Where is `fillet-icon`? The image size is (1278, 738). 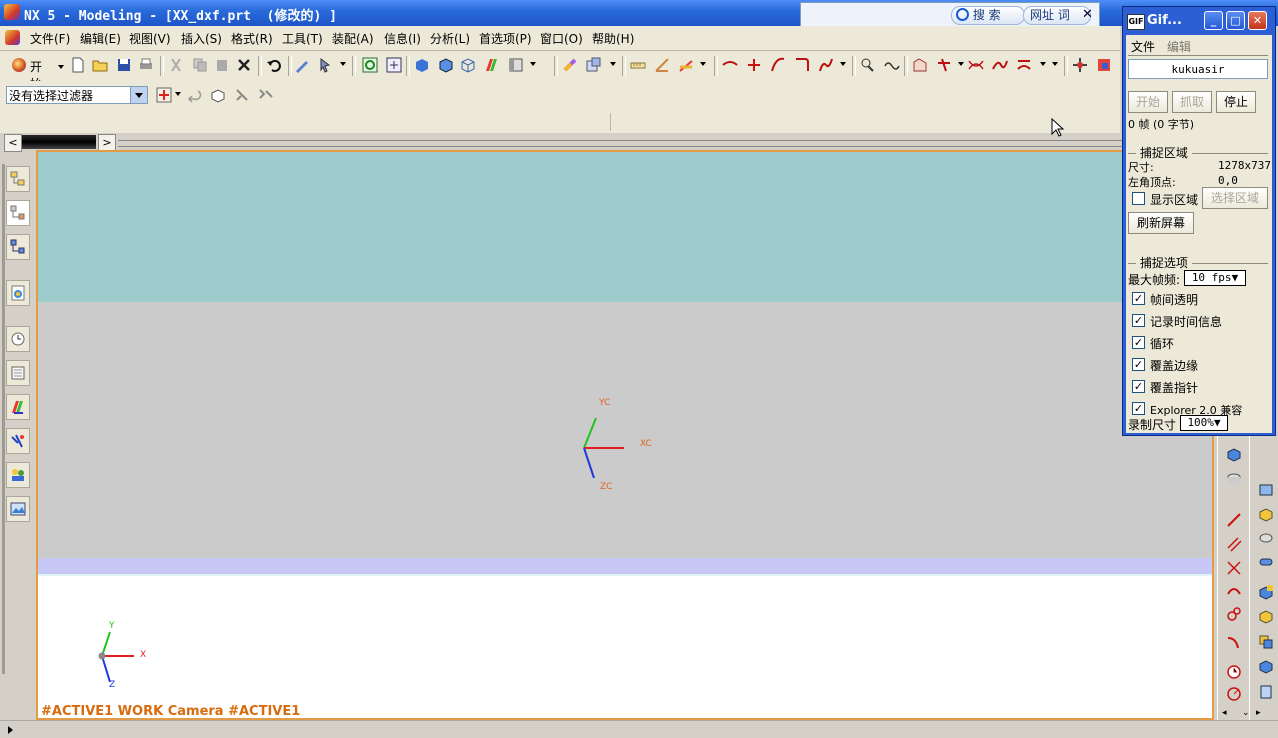
fillet-icon is located at coordinates (802, 65).